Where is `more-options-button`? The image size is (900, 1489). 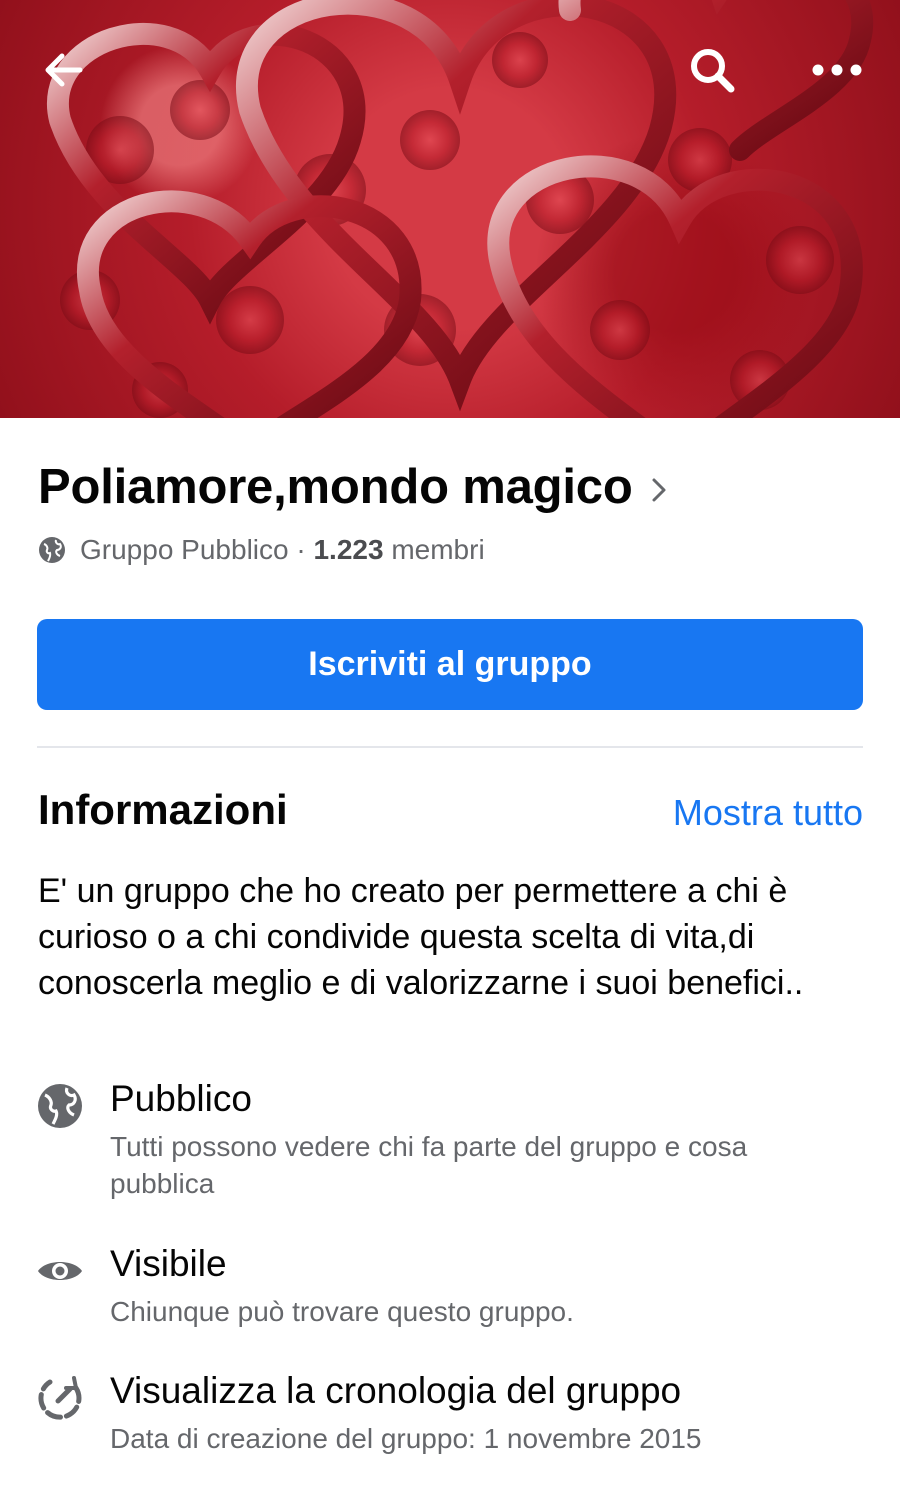
more-options-button is located at coordinates (837, 70).